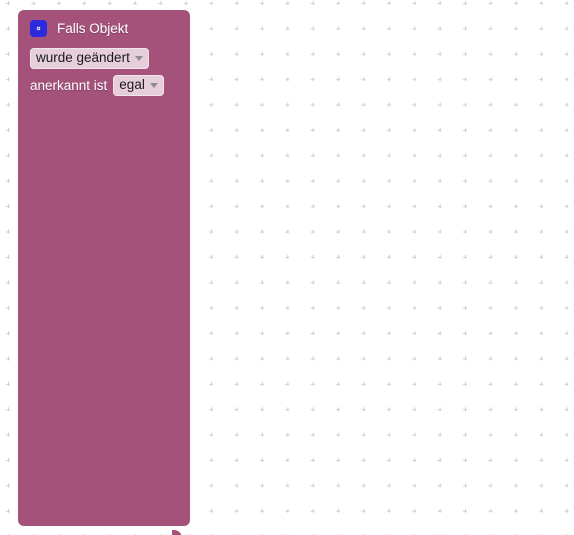 The image size is (574, 535). Describe the element at coordinates (69, 85) in the screenshot. I see `event-ack-label: anerkannt ist` at that location.